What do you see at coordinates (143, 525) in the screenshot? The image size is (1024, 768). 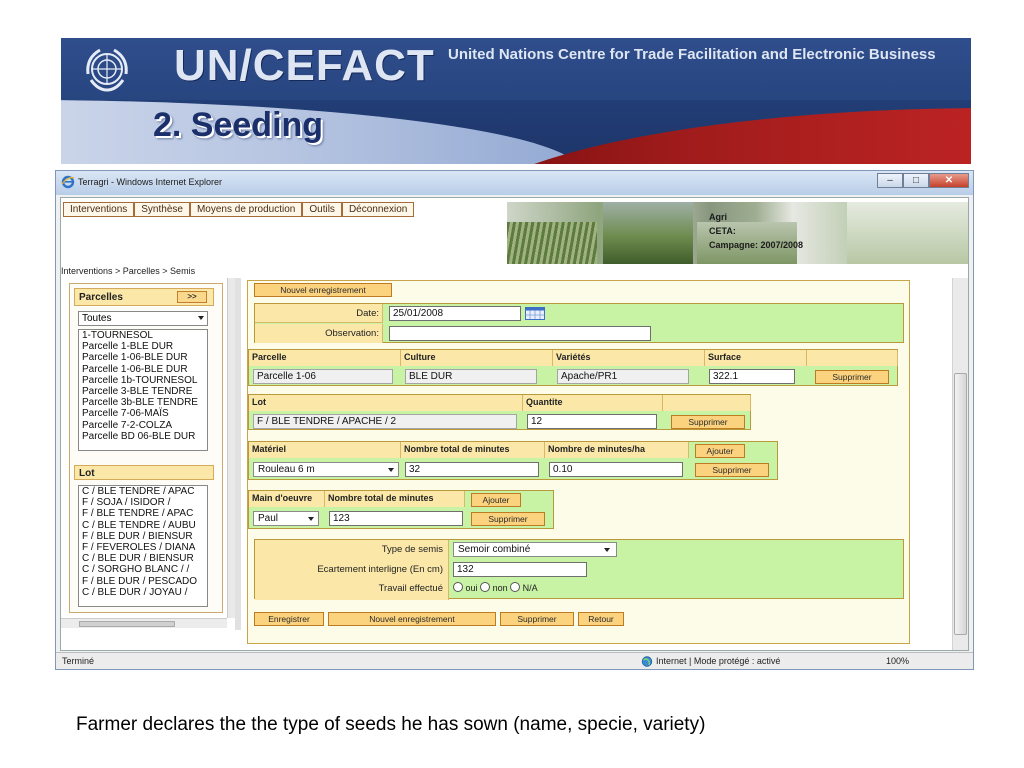 I see `list-item: C / BLE TENDRE / AUBU` at bounding box center [143, 525].